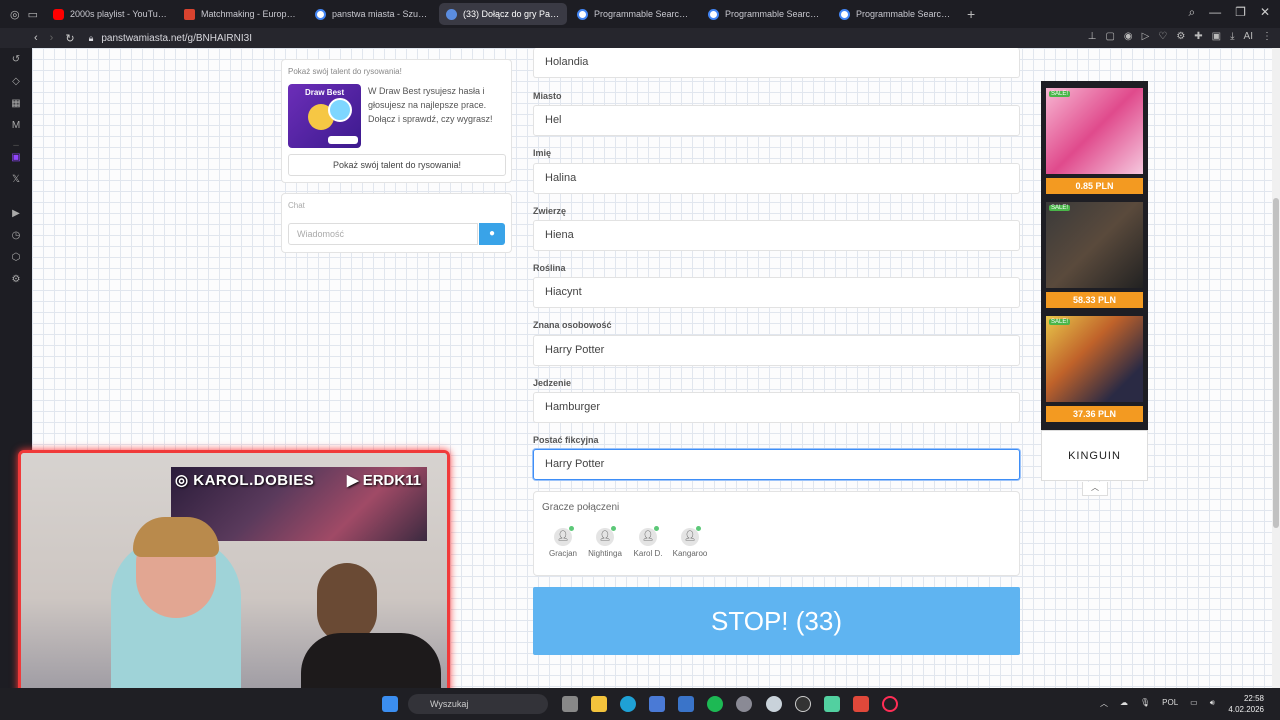  What do you see at coordinates (1194, 703) in the screenshot?
I see `display-icon: ▭` at bounding box center [1194, 703].